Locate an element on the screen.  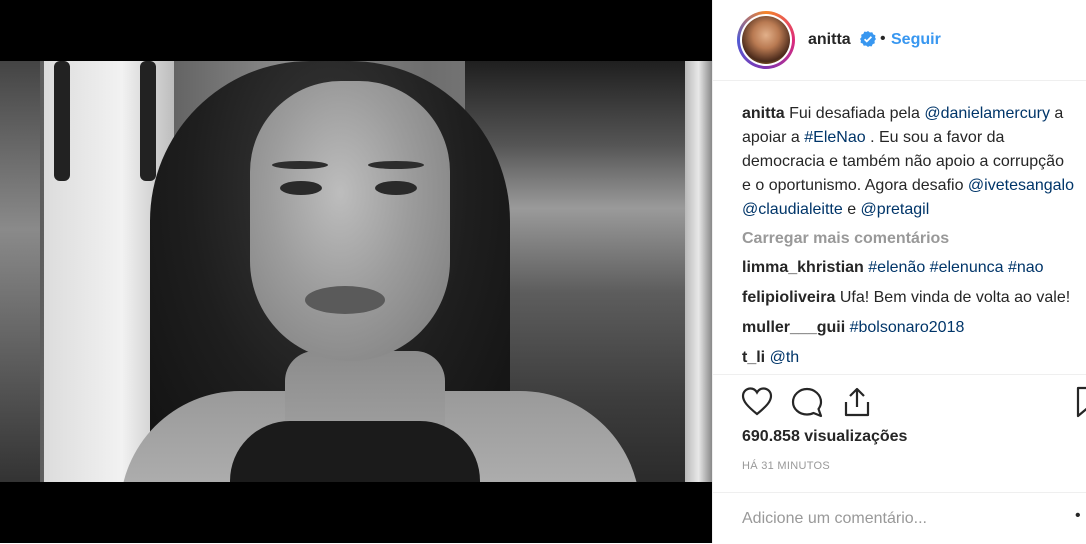
comment-username: felipioliveira is located at coordinates (788, 297).